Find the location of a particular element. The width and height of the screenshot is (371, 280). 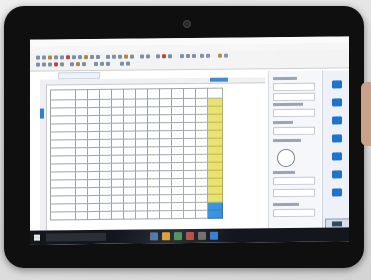

table-icon is located at coordinates (336, 123).